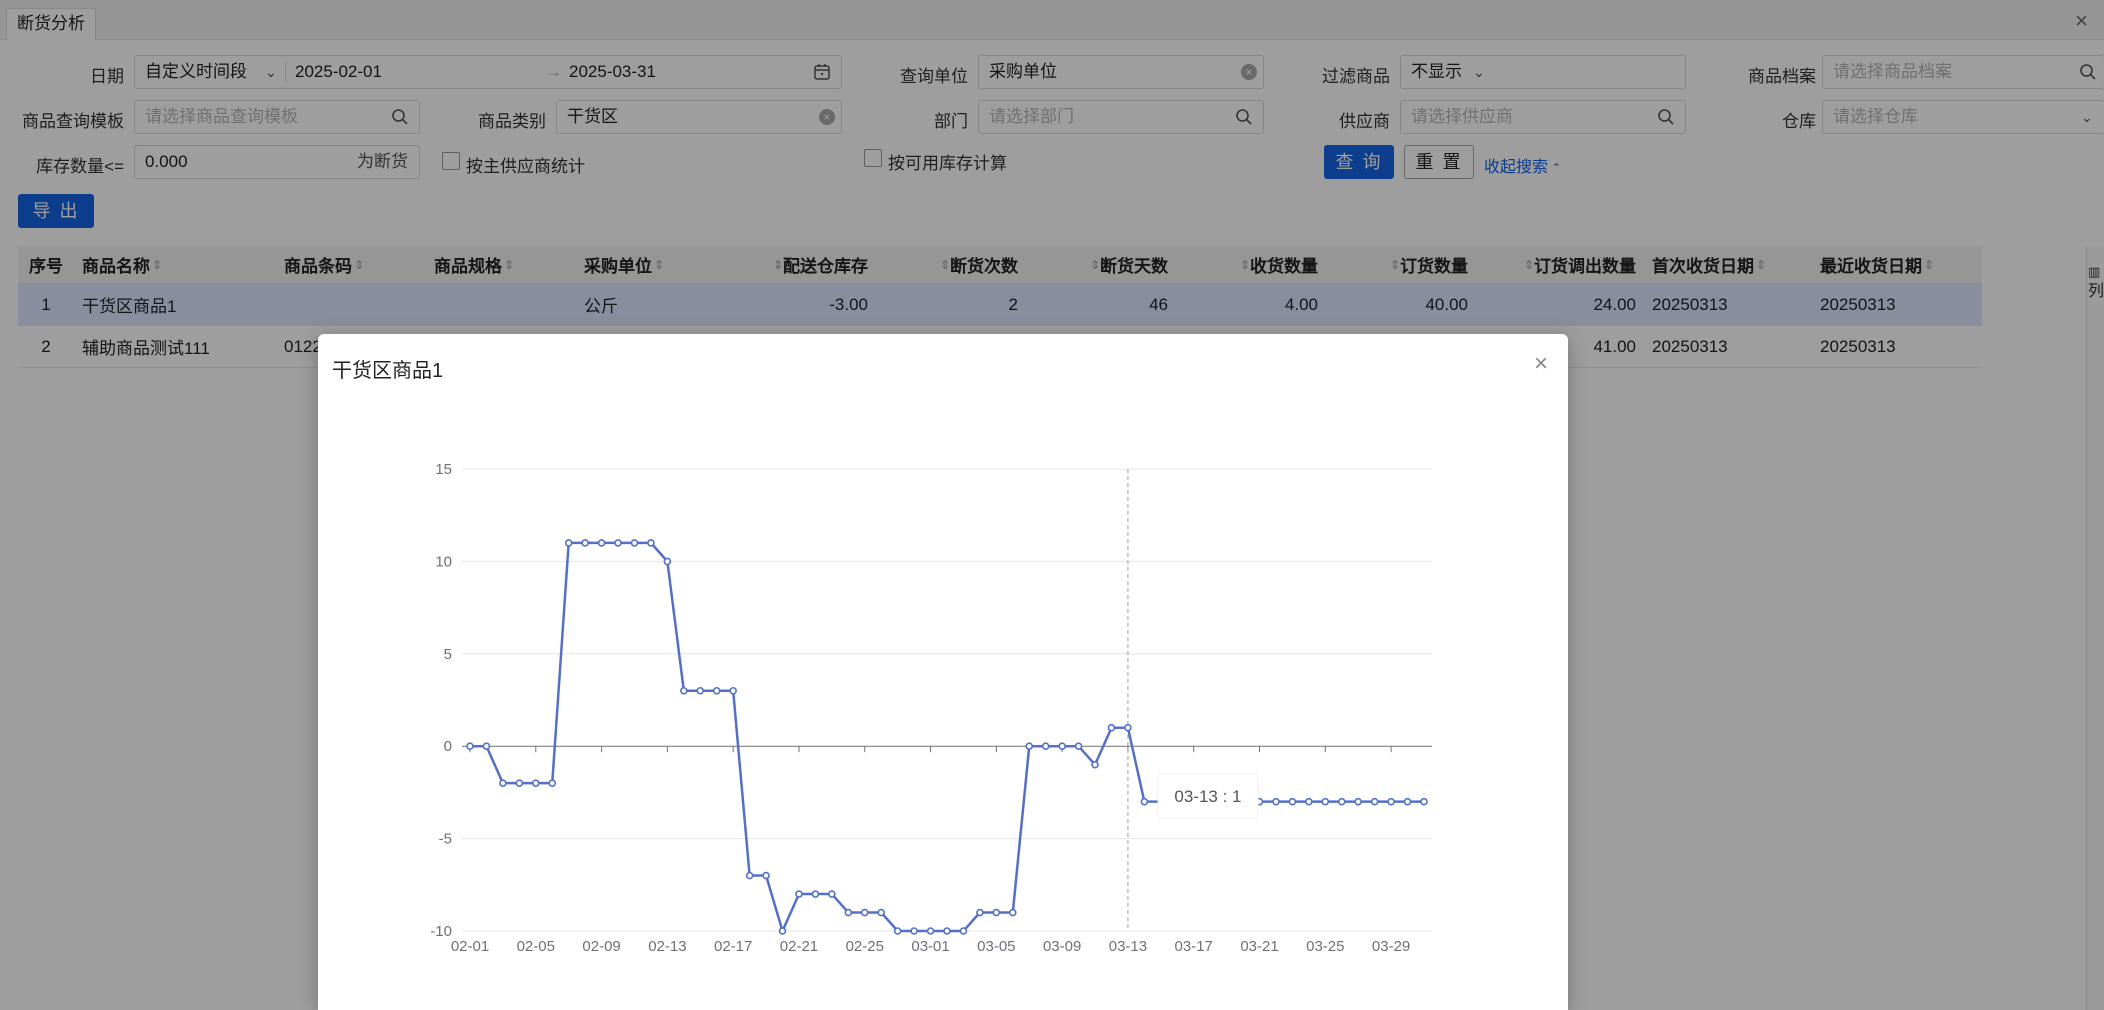  Describe the element at coordinates (667, 946) in the screenshot. I see `x-tick-label: 02-13` at that location.